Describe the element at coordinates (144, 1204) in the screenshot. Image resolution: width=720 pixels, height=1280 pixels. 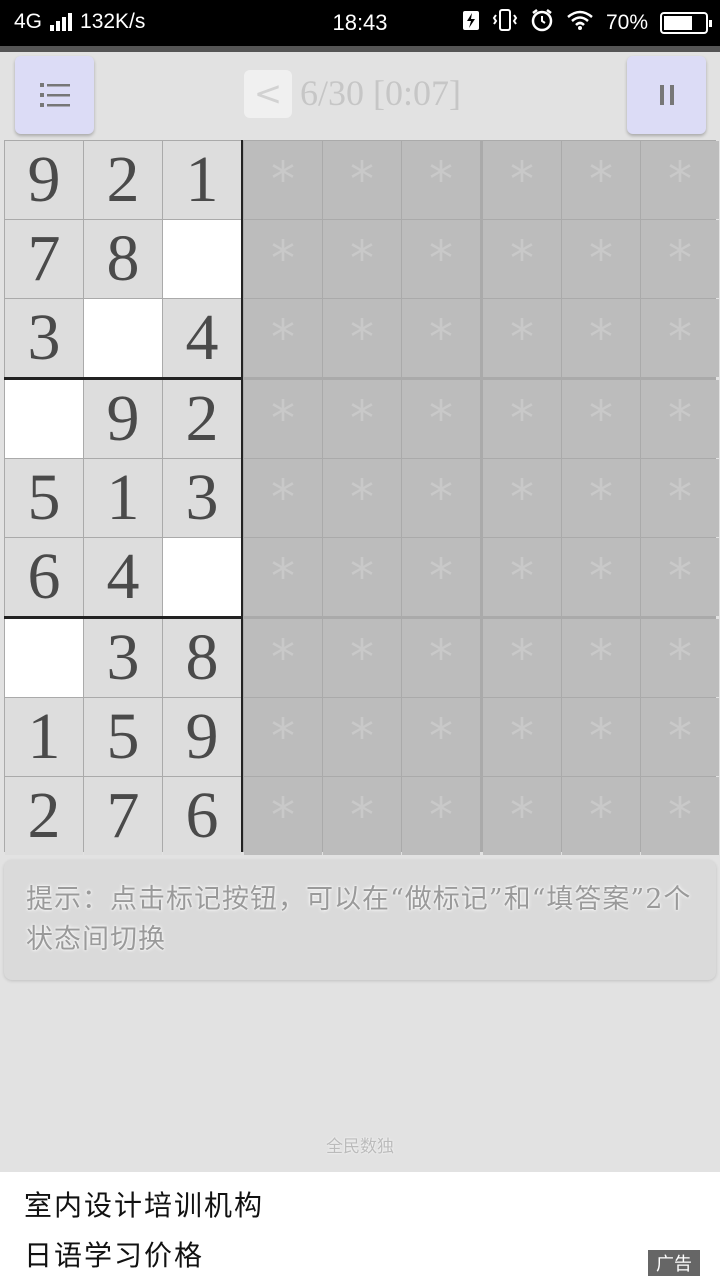
I see `ad-link-1: 室内设计培训机构` at that location.